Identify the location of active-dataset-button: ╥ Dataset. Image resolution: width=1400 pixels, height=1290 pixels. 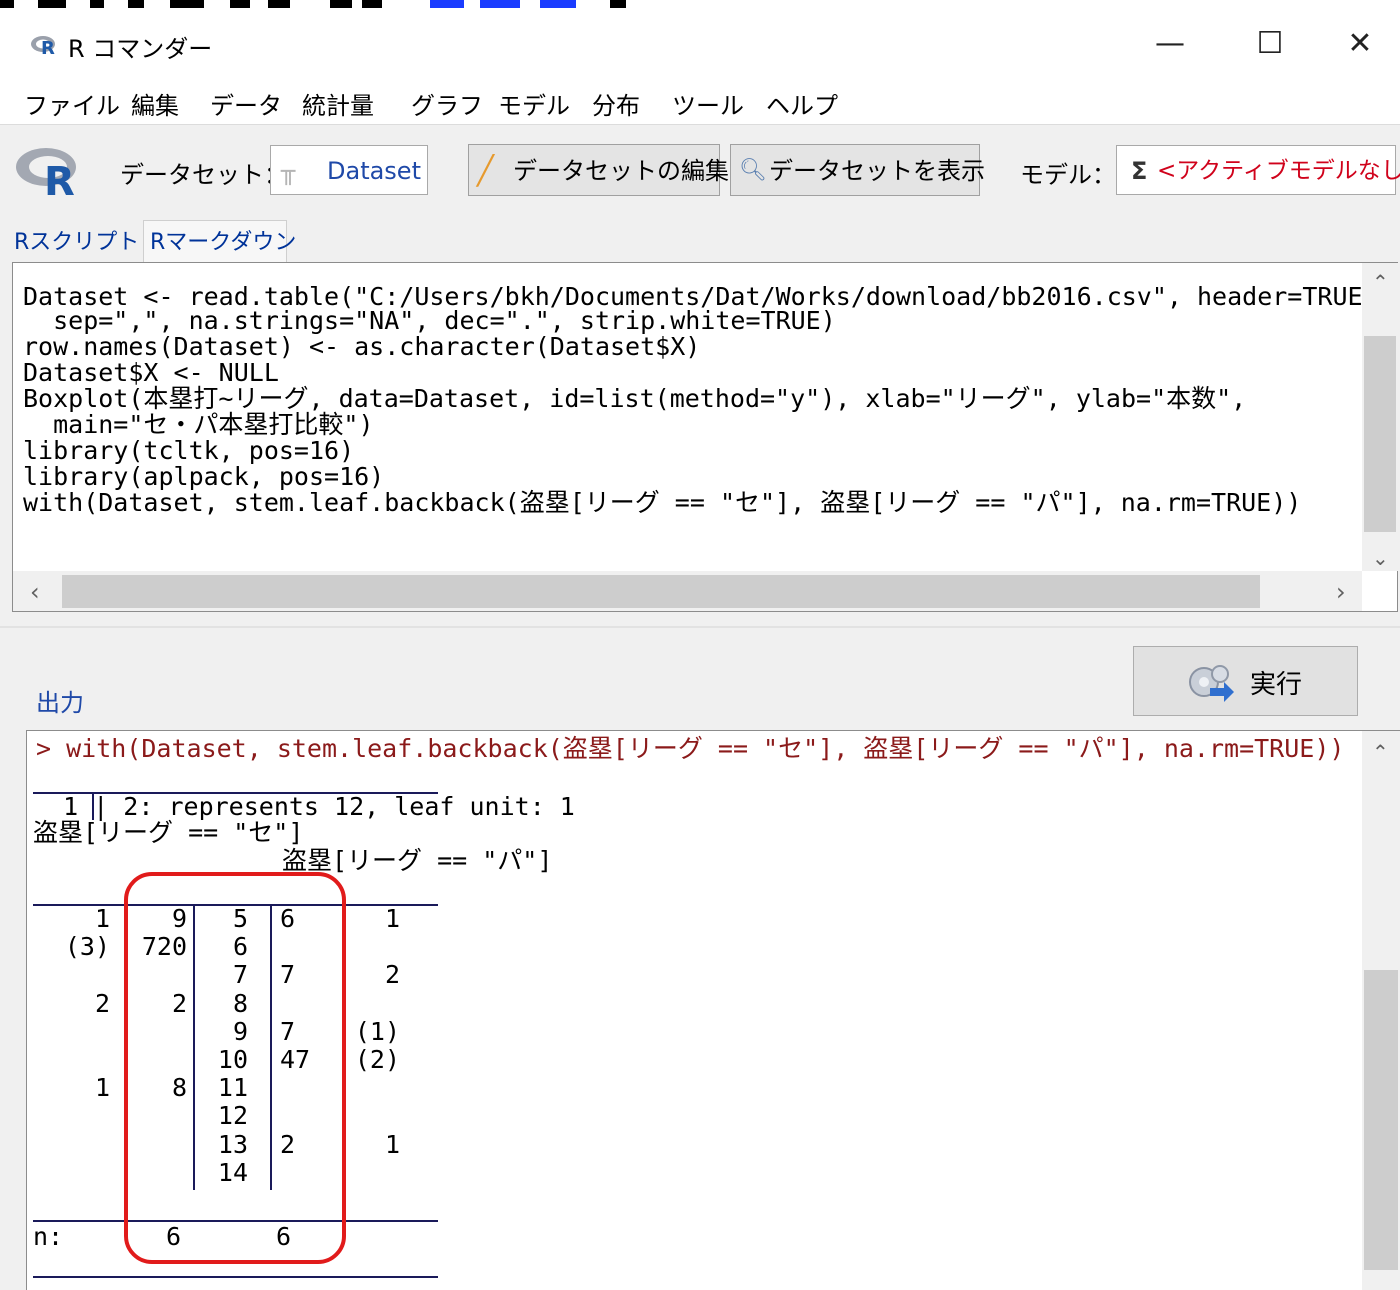
(349, 170).